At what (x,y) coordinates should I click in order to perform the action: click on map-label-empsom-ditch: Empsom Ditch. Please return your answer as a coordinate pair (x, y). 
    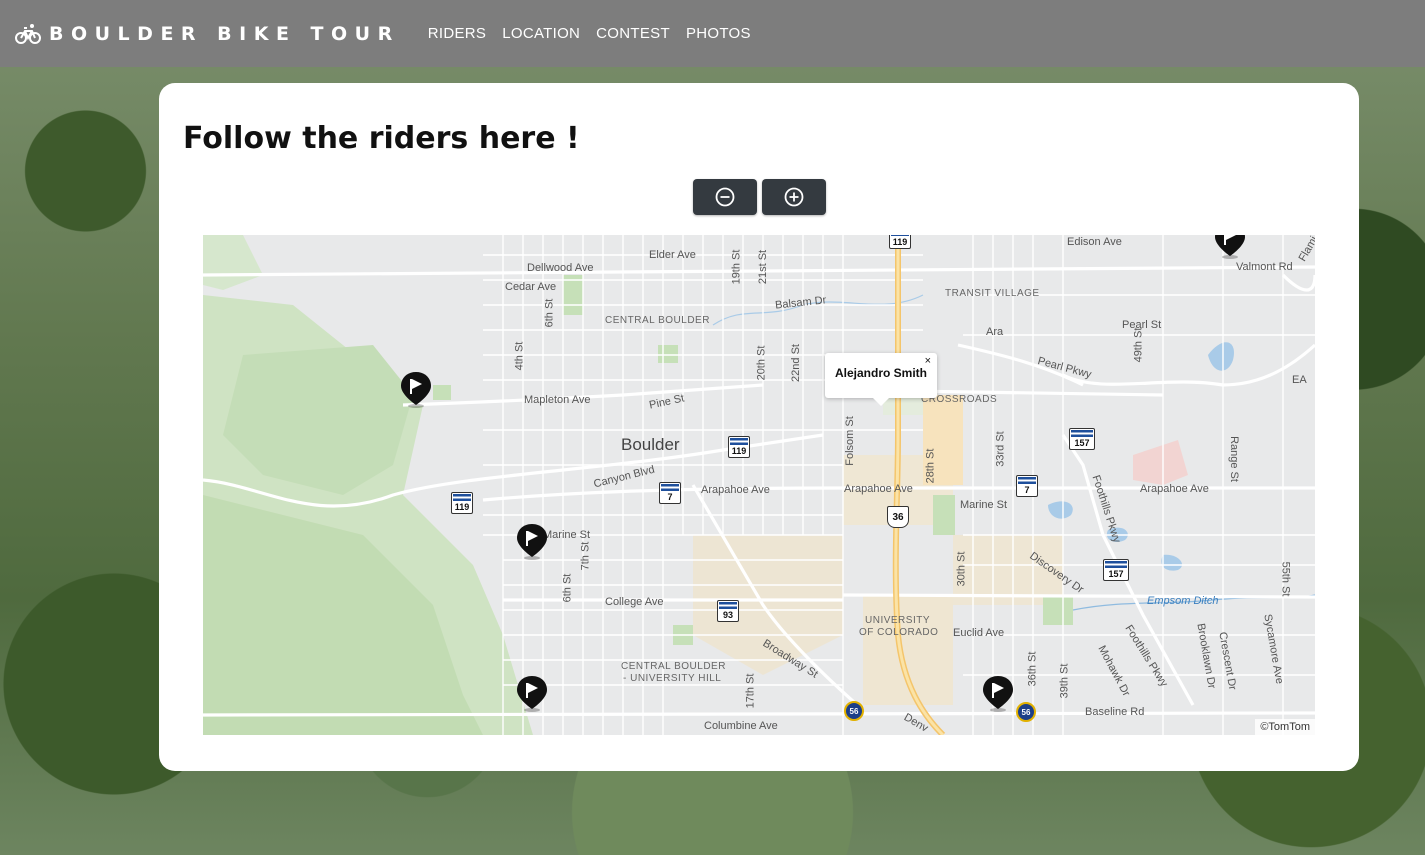
    Looking at the image, I should click on (1183, 601).